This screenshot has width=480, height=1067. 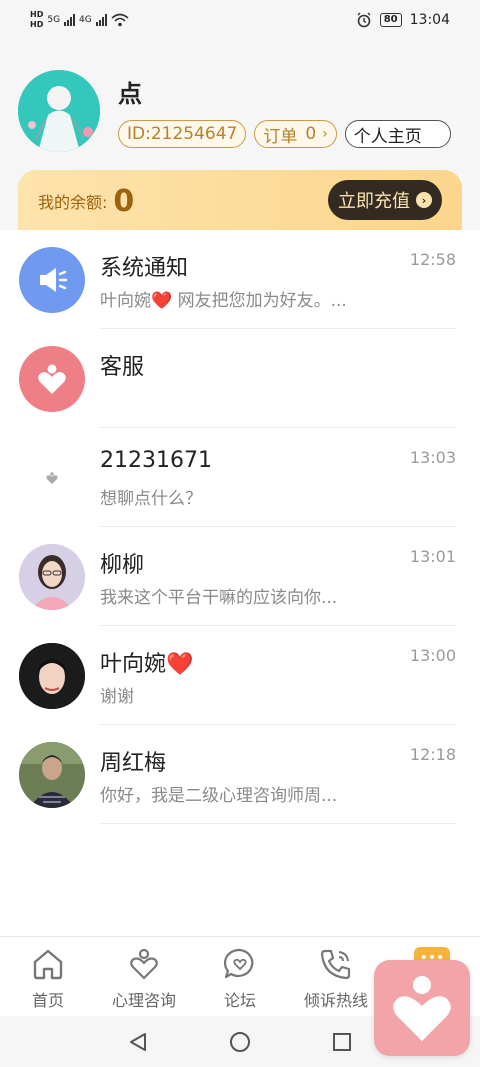 I want to click on homepage-label: 个人主页, so click(x=387, y=136).